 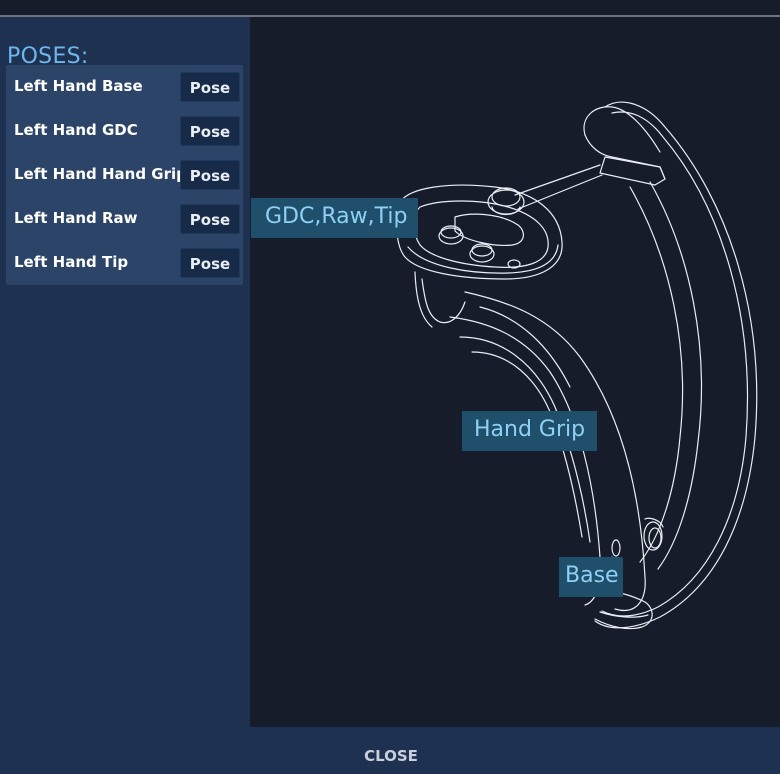 I want to click on callout-hand-grip: Hand Grip, so click(x=529, y=431).